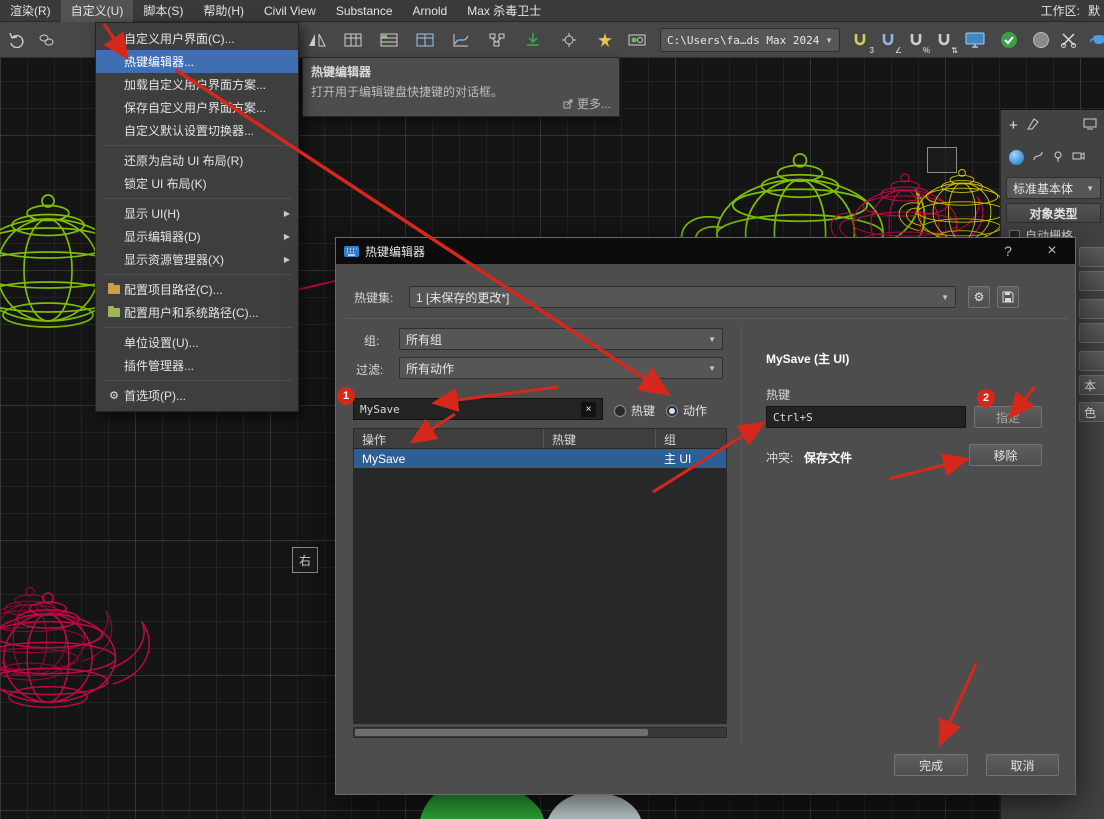 The image size is (1104, 819). Describe the element at coordinates (47, 40) in the screenshot. I see `link-chain-icon` at that location.